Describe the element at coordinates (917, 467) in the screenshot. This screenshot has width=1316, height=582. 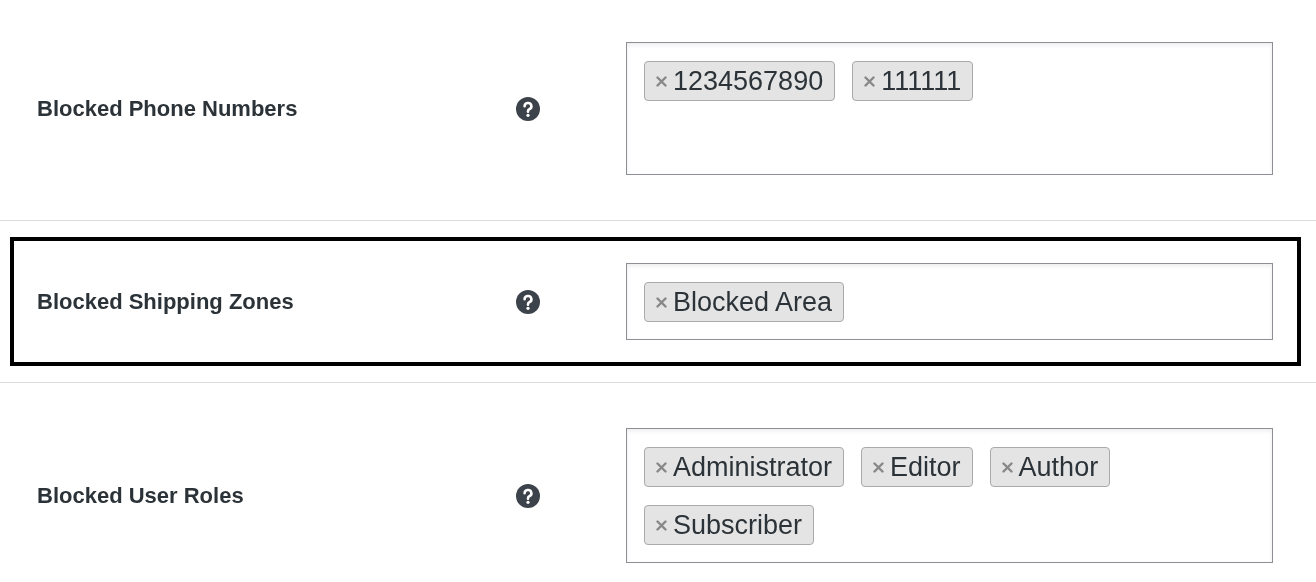
I see `selected-tag: Editor` at that location.